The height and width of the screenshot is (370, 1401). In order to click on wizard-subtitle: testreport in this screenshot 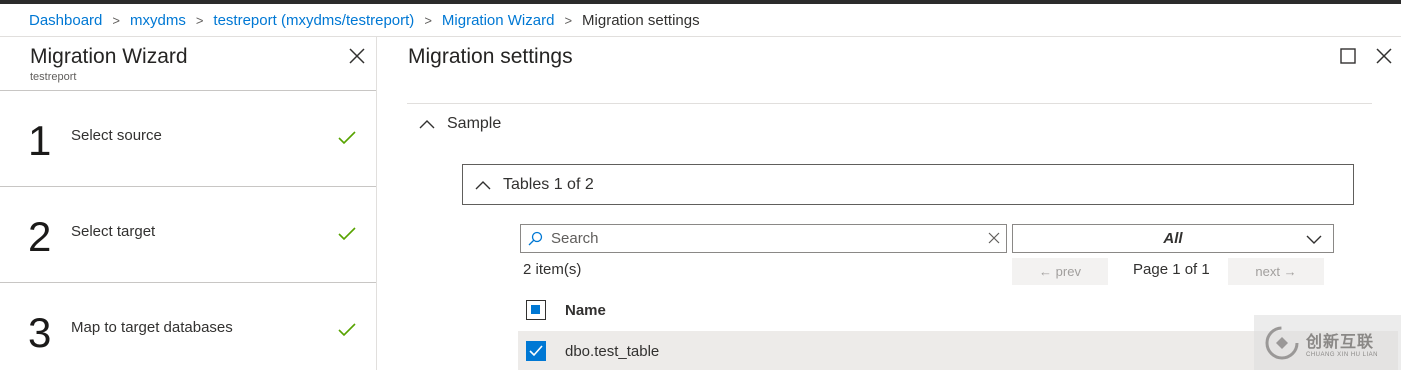, I will do `click(53, 77)`.